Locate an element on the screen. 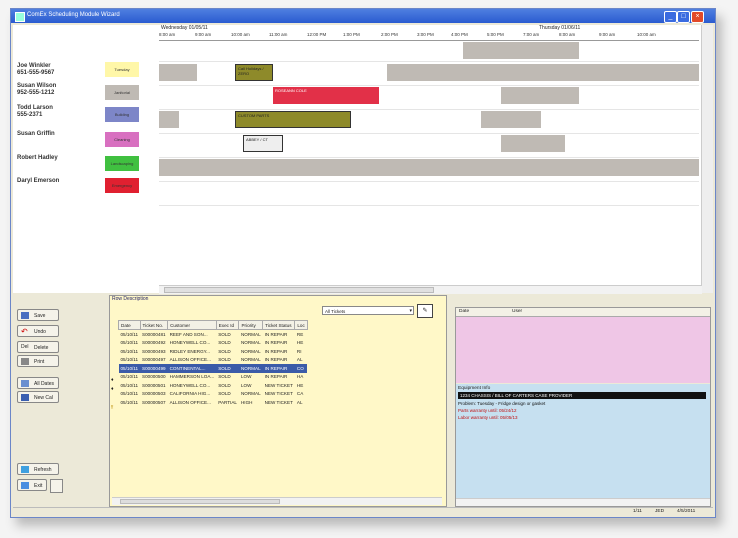  help-button is located at coordinates (56, 486).